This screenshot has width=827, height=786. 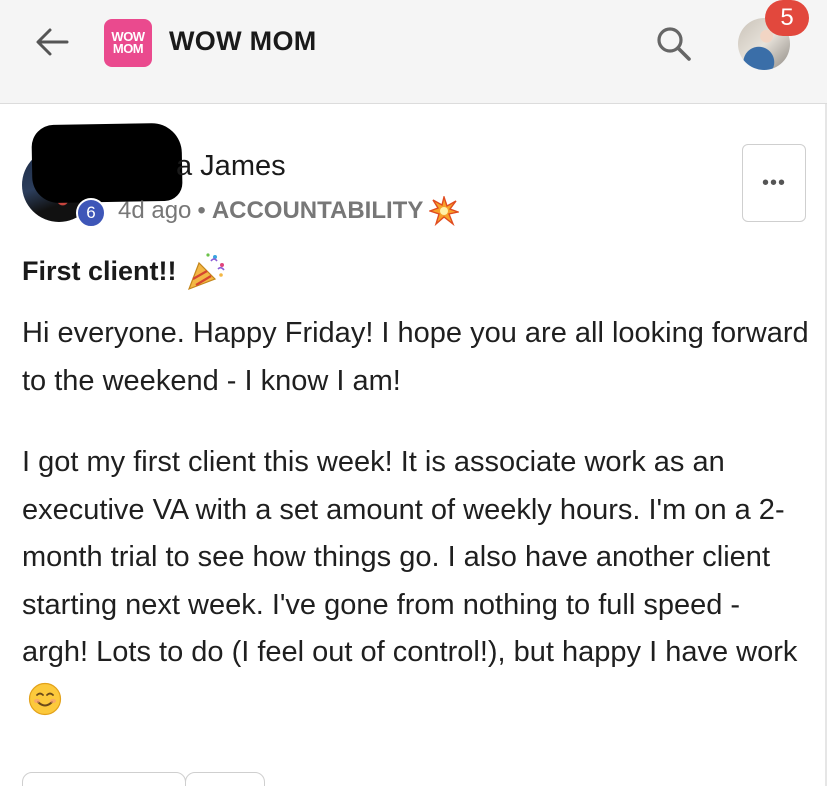 I want to click on smiling-face-emoji-icon, so click(x=45, y=698).